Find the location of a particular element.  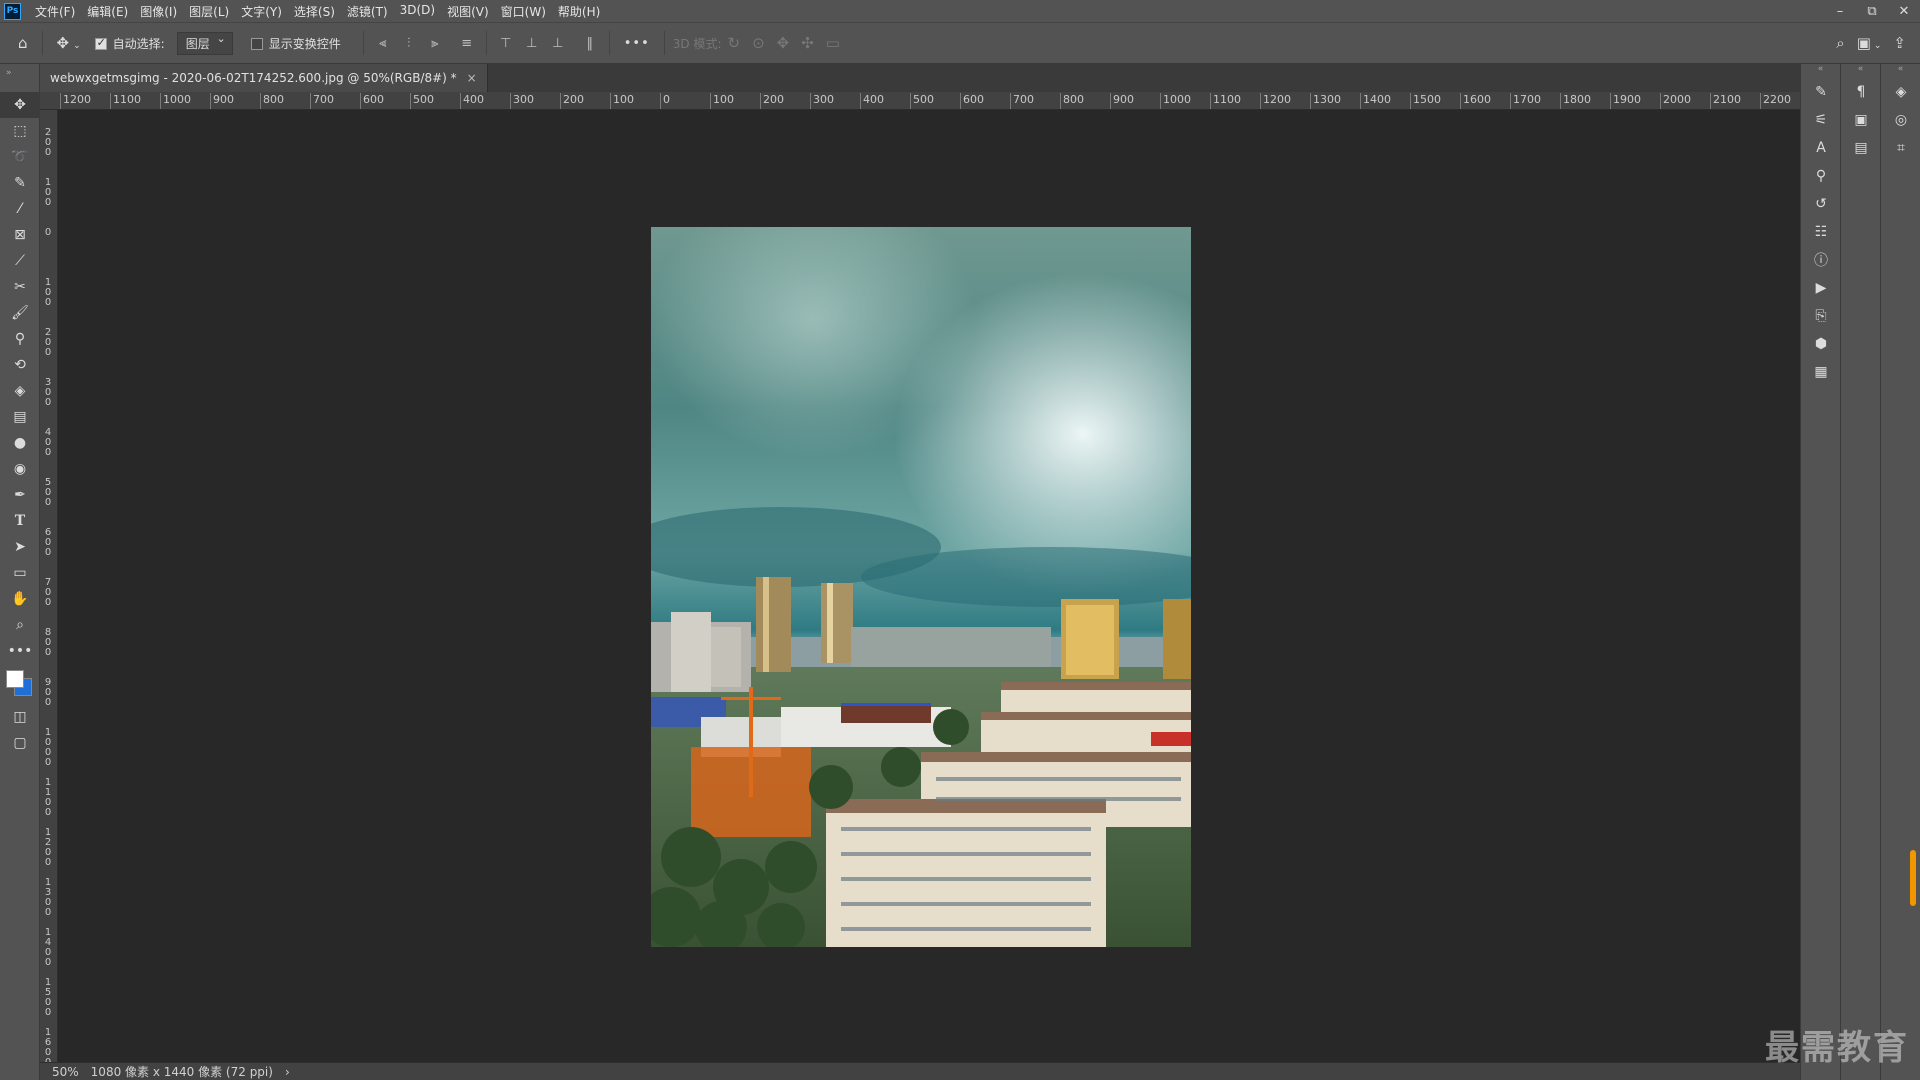

menu-filter: 滤镜(T) is located at coordinates (367, 11).